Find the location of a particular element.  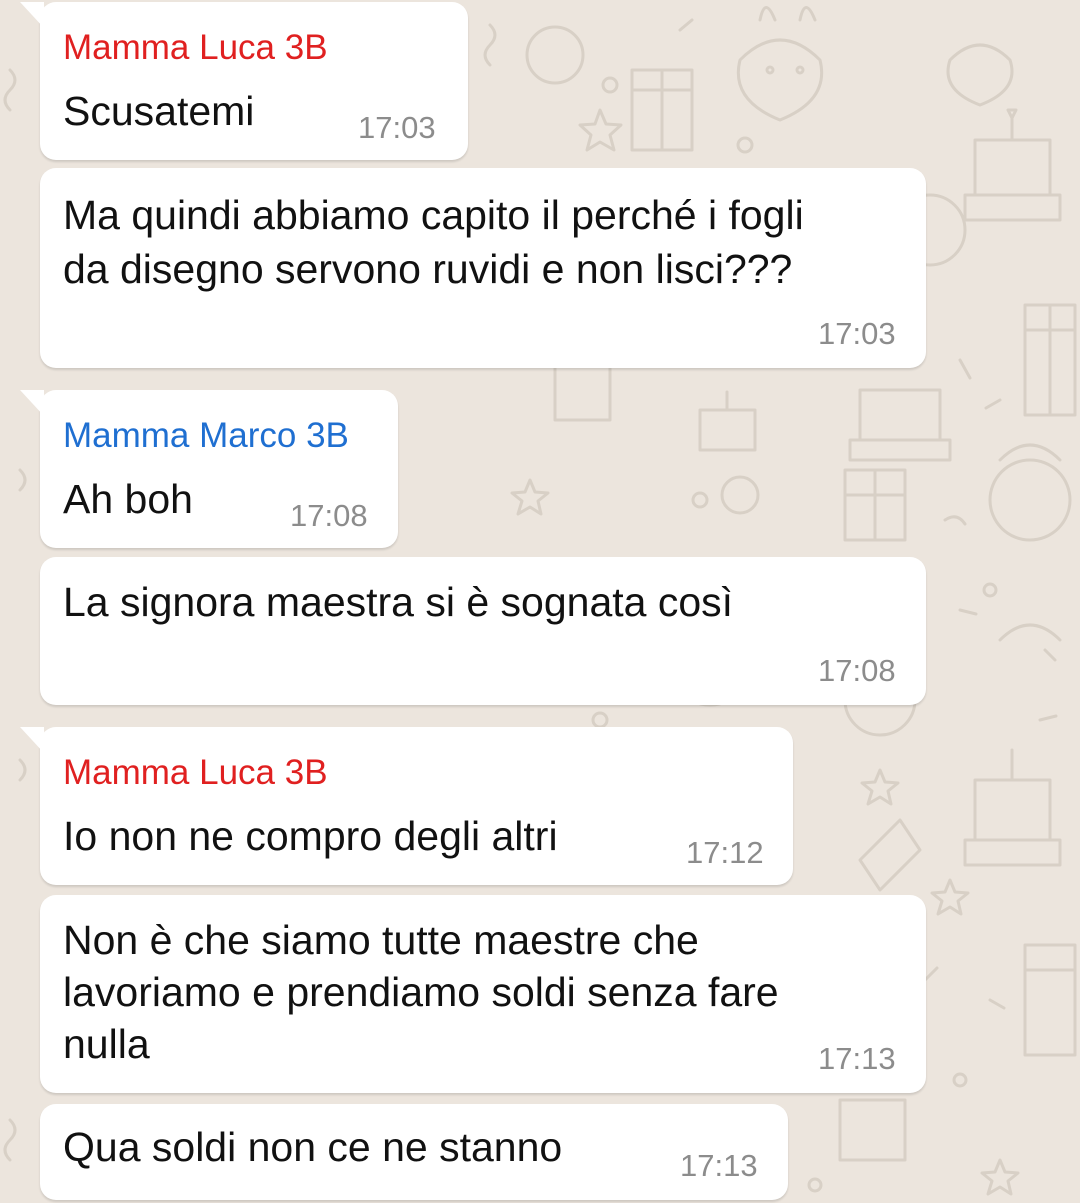

message-bubble: Mamma Marco 3B Ah boh 17:08 is located at coordinates (209, 469).